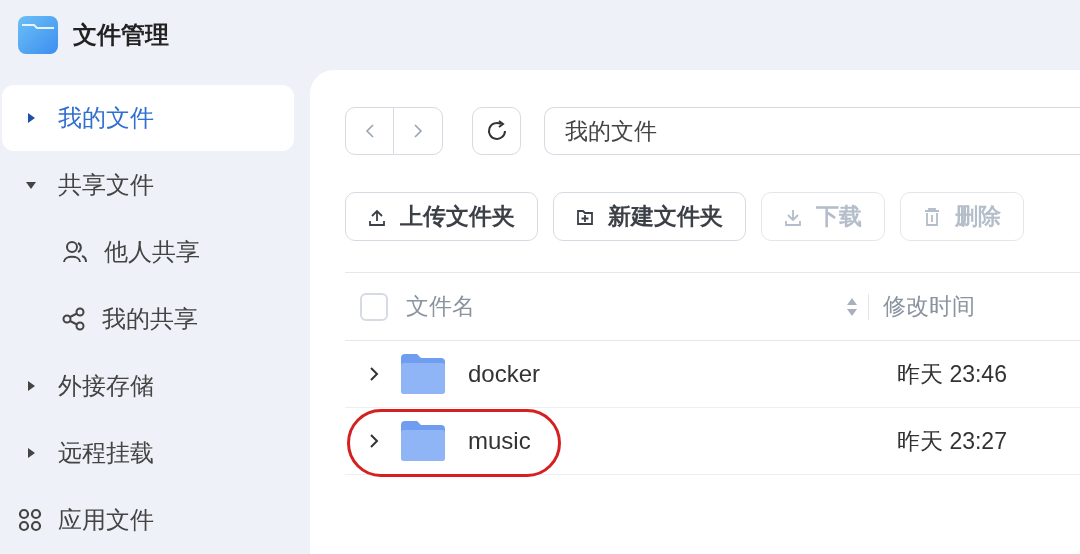 The height and width of the screenshot is (554, 1080). I want to click on toolbar-button: 新建文件夹, so click(649, 216).